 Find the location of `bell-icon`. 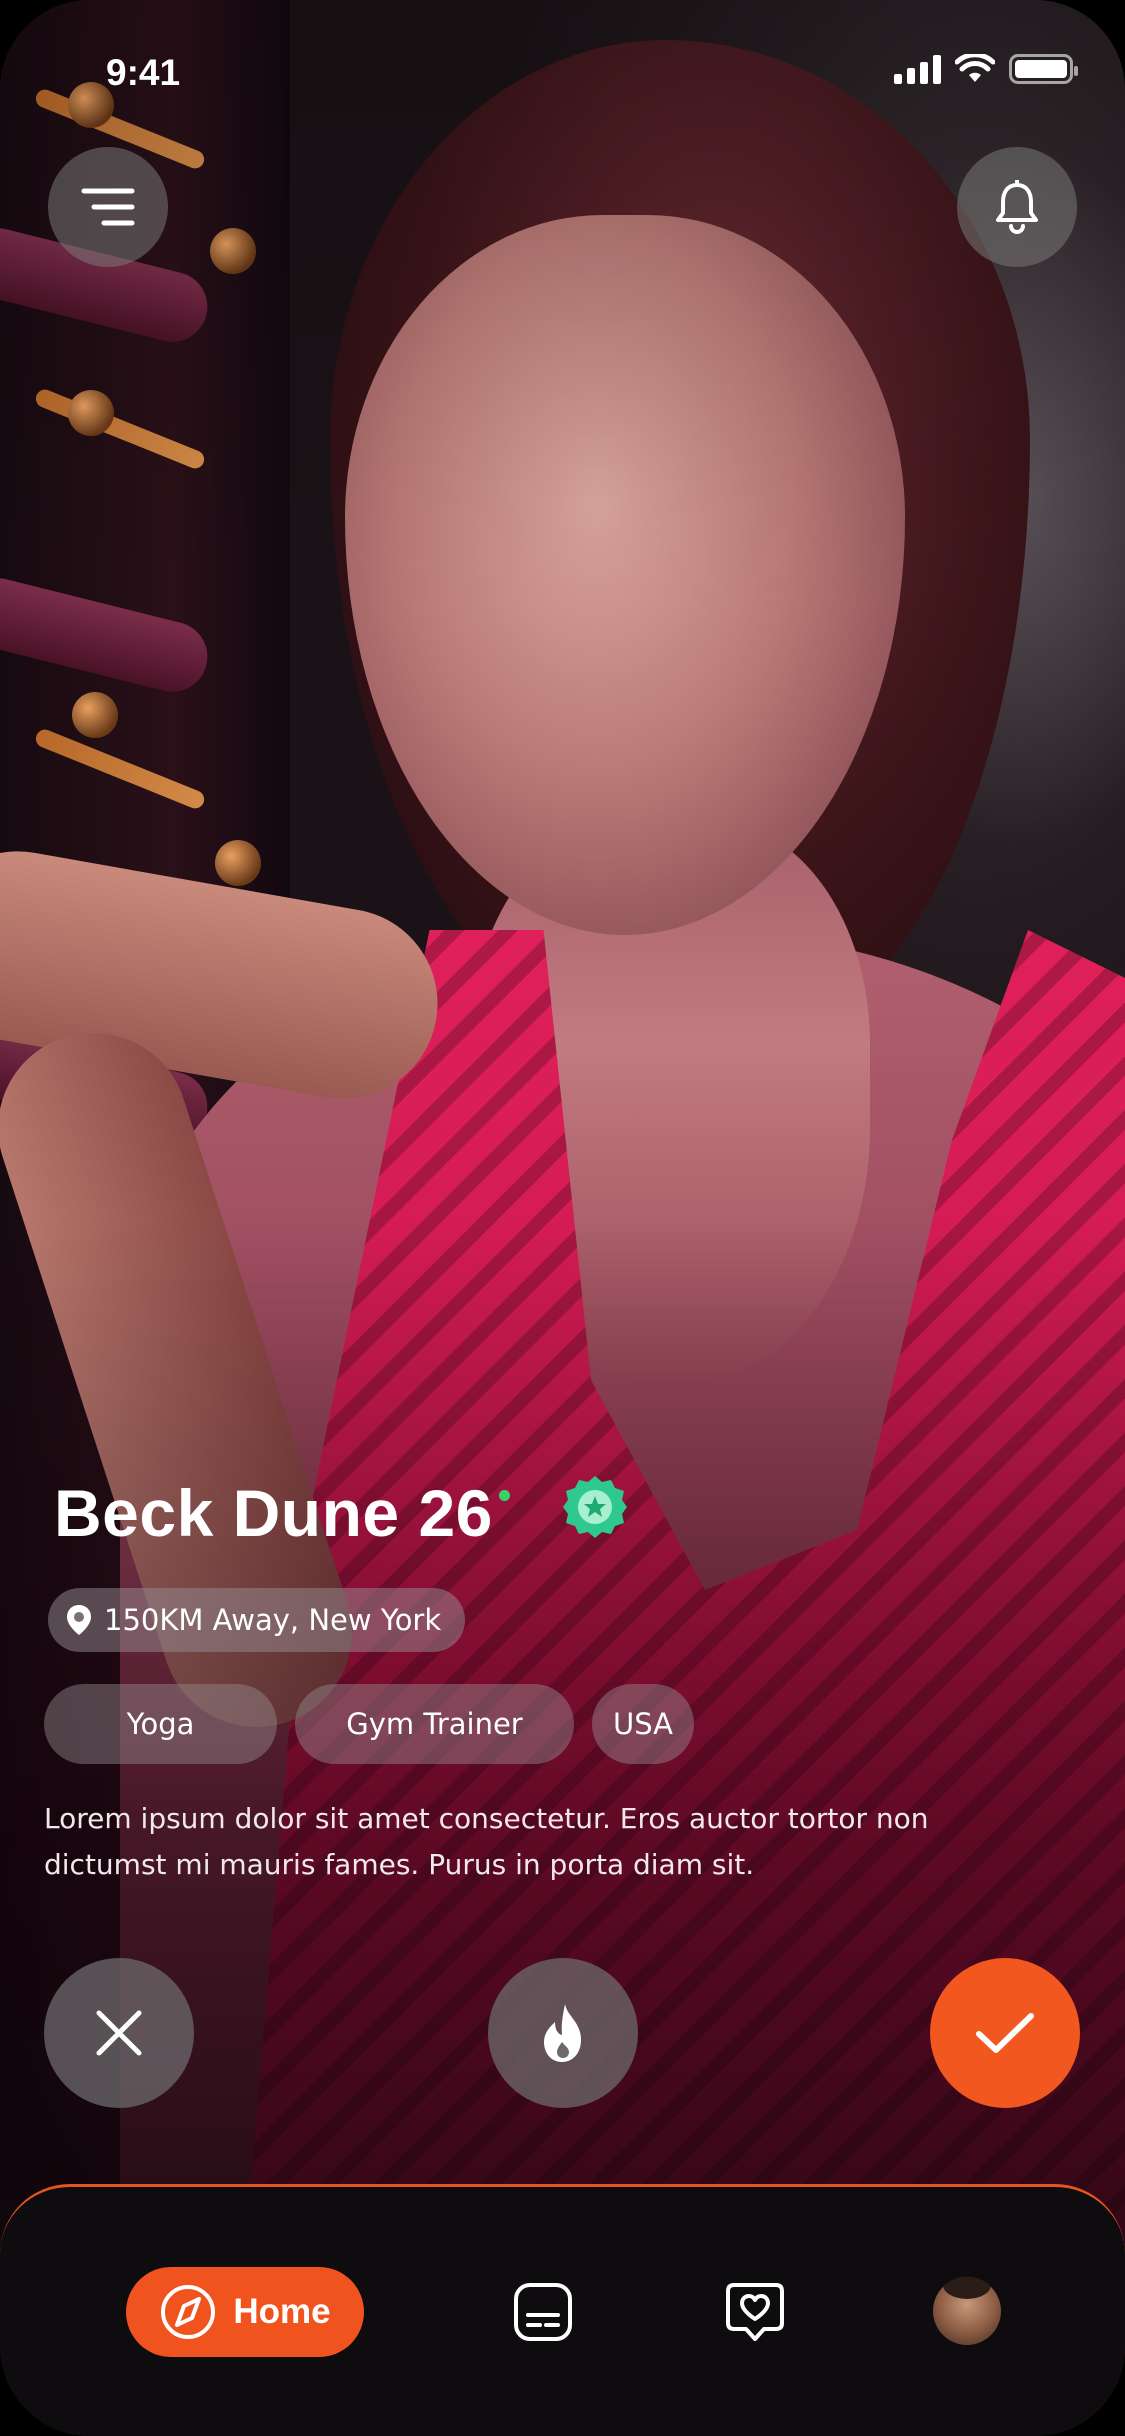

bell-icon is located at coordinates (1017, 207).